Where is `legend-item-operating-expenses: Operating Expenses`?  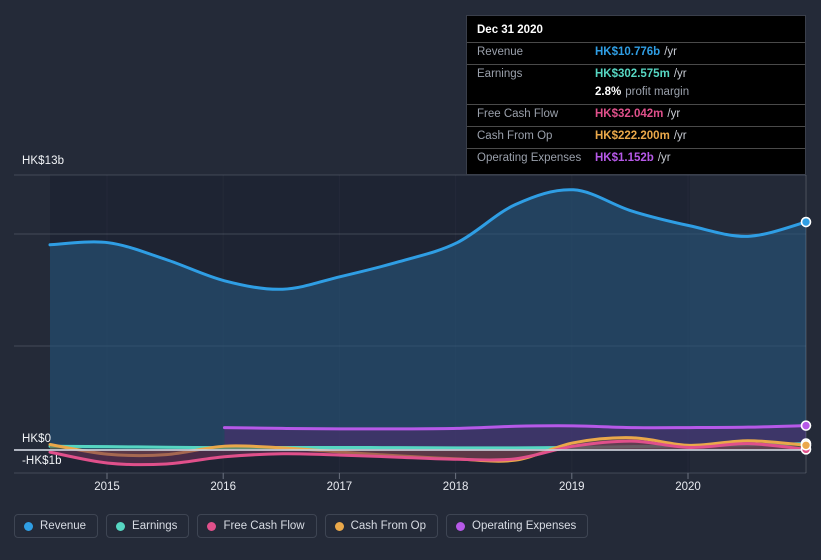 legend-item-operating-expenses: Operating Expenses is located at coordinates (517, 526).